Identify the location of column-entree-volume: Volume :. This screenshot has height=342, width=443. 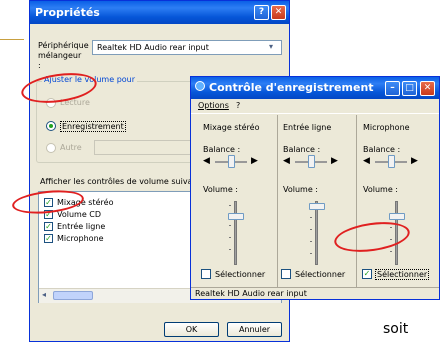
(300, 189).